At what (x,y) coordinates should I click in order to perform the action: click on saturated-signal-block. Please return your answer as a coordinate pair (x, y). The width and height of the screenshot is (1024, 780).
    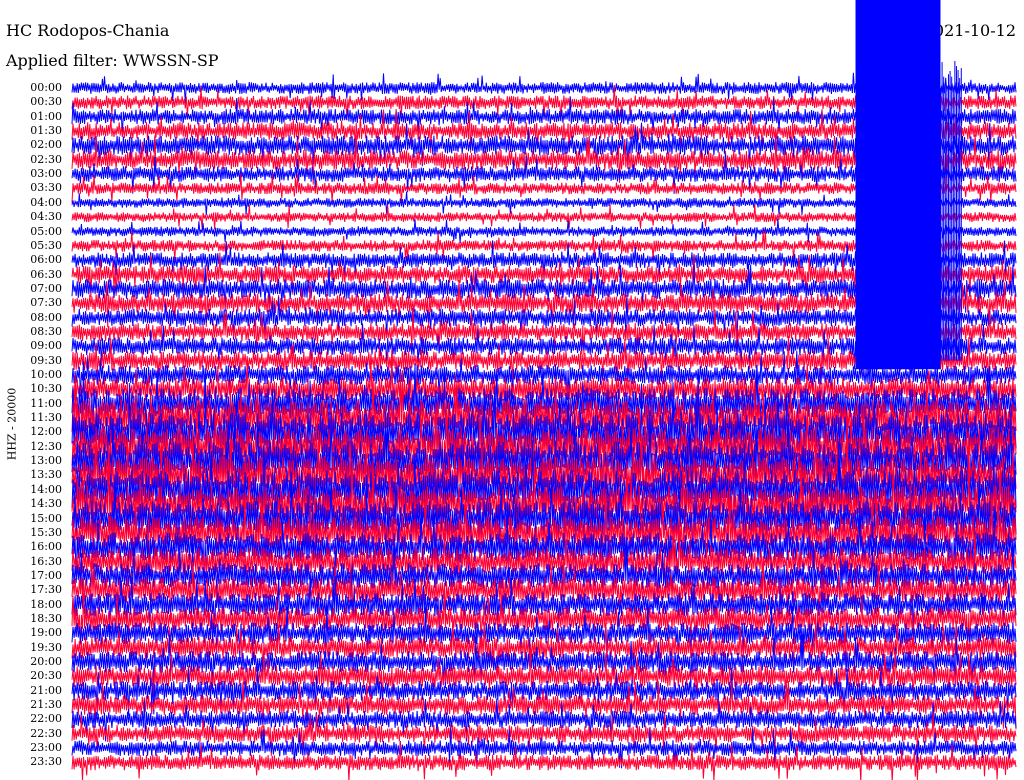
    Looking at the image, I should click on (898, 185).